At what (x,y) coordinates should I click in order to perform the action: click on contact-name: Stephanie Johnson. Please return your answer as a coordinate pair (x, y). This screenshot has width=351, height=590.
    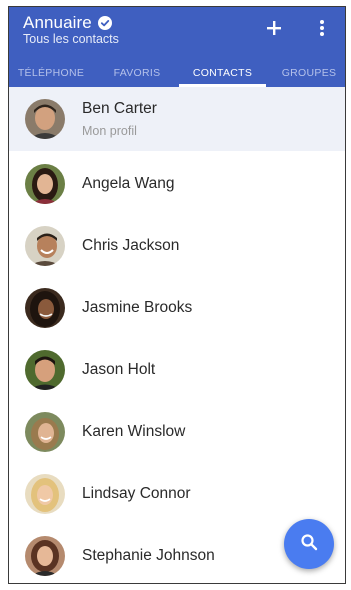
    Looking at the image, I should click on (148, 555).